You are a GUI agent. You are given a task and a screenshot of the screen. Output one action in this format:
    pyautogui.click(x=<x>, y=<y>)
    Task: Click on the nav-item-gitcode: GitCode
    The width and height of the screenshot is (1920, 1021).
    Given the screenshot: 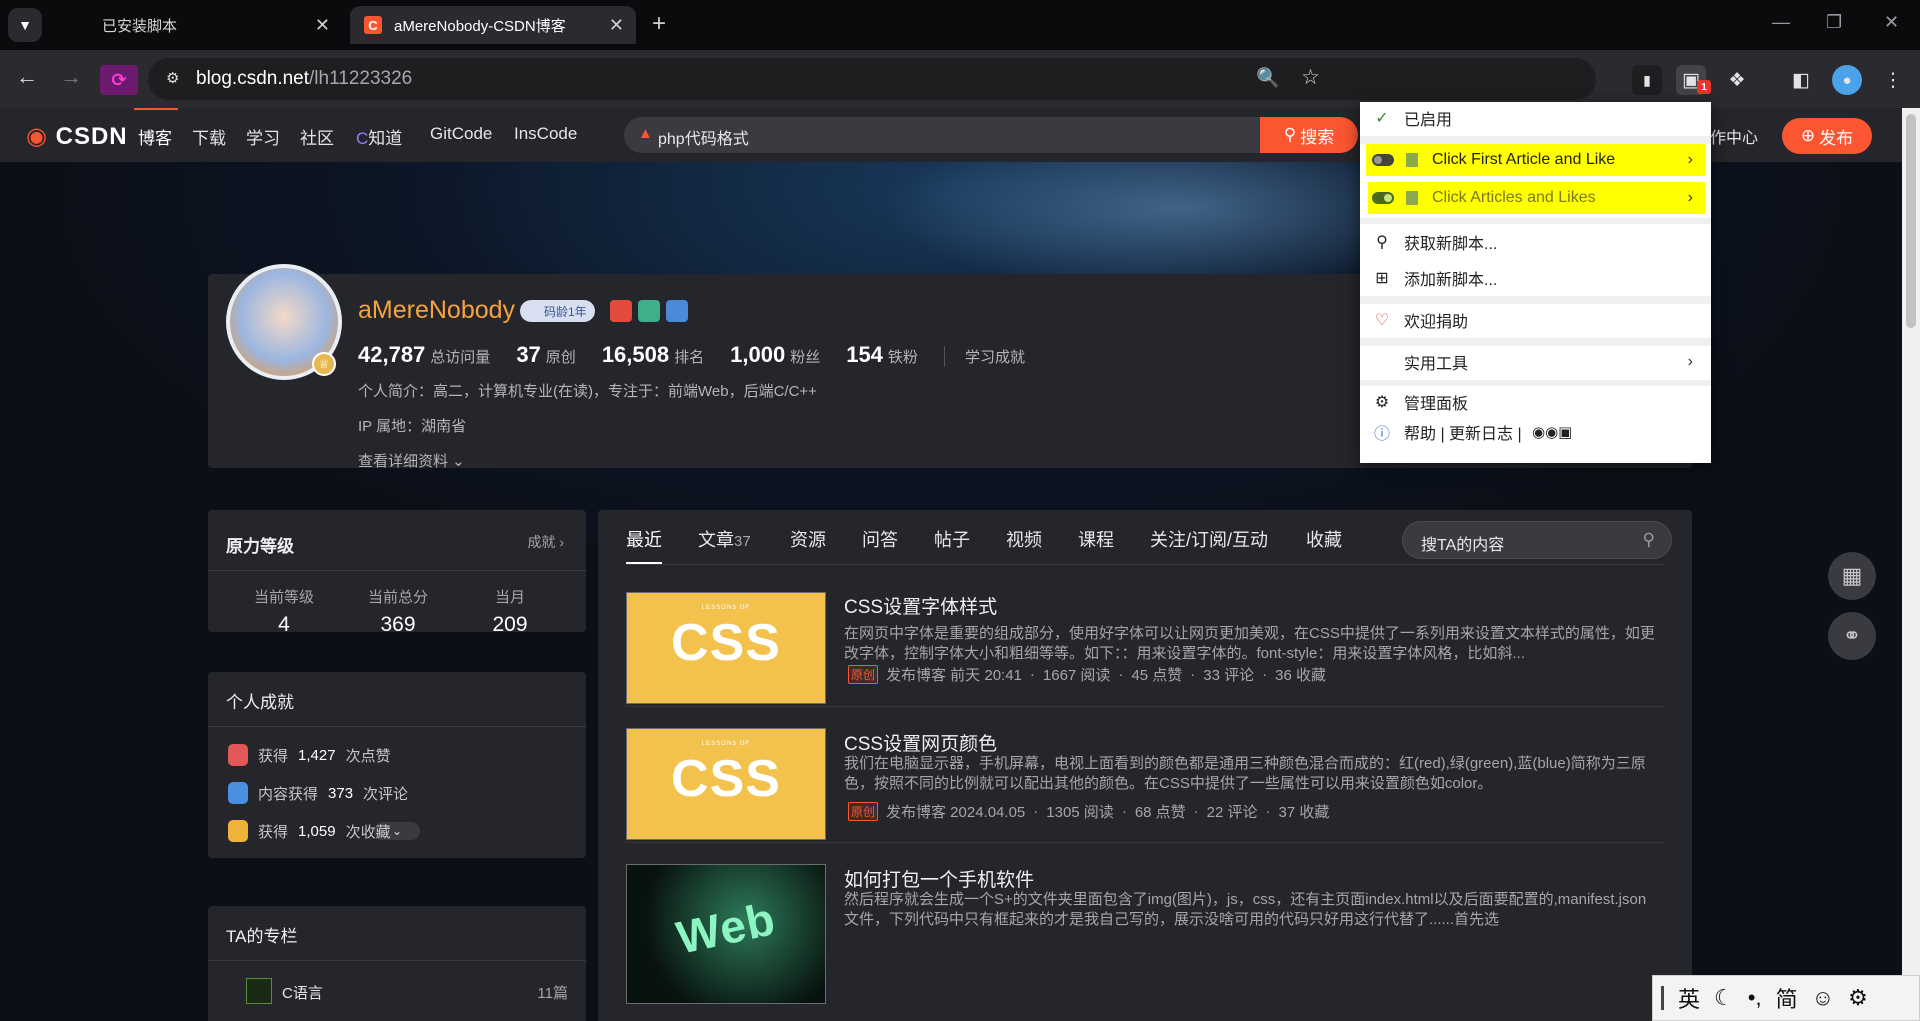 What is the action you would take?
    pyautogui.click(x=461, y=134)
    